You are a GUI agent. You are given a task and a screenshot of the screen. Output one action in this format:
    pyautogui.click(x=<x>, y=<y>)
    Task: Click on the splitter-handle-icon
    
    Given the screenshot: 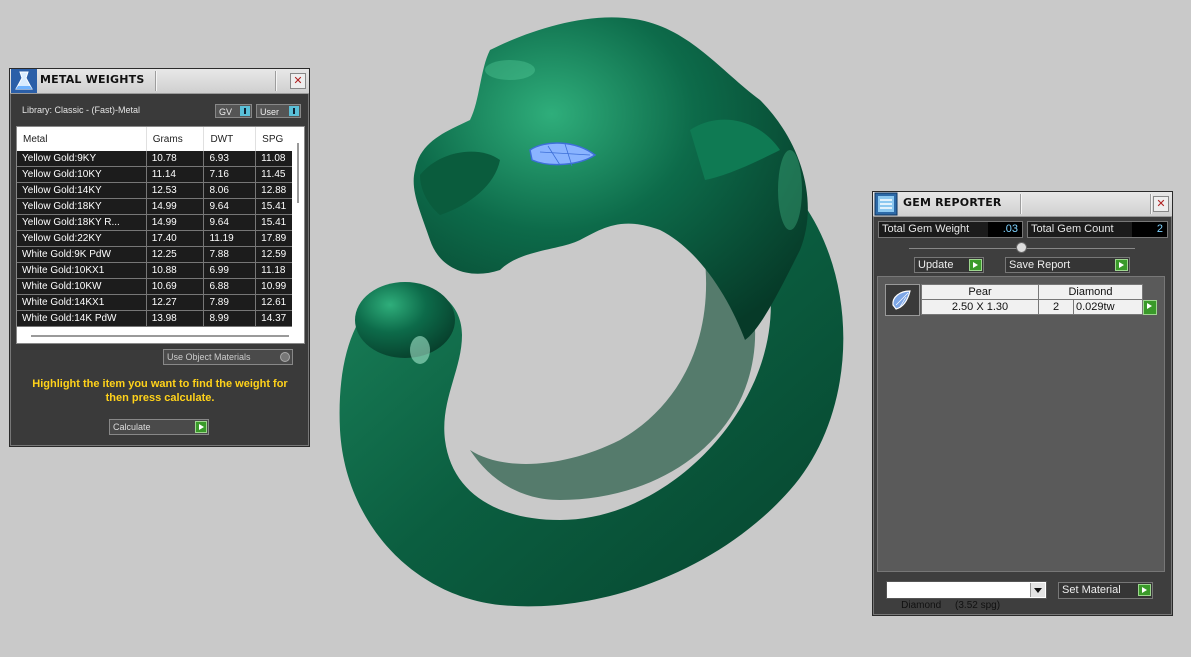 What is the action you would take?
    pyautogui.click(x=1021, y=247)
    